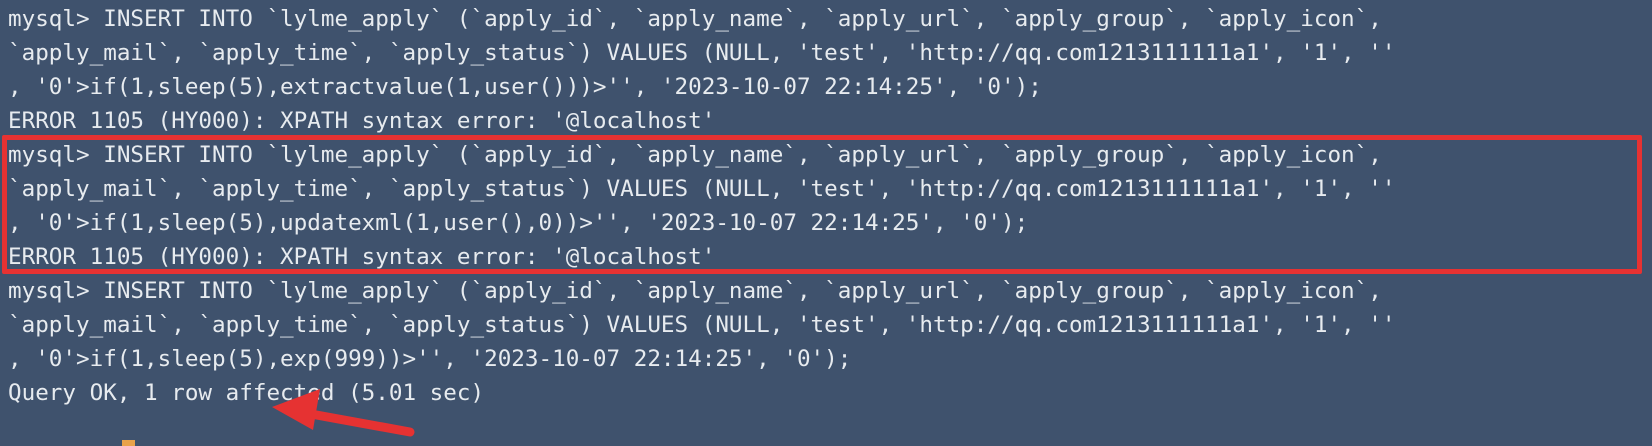 This screenshot has height=446, width=1652. Describe the element at coordinates (343, 413) in the screenshot. I see `red-arrow-icon` at that location.